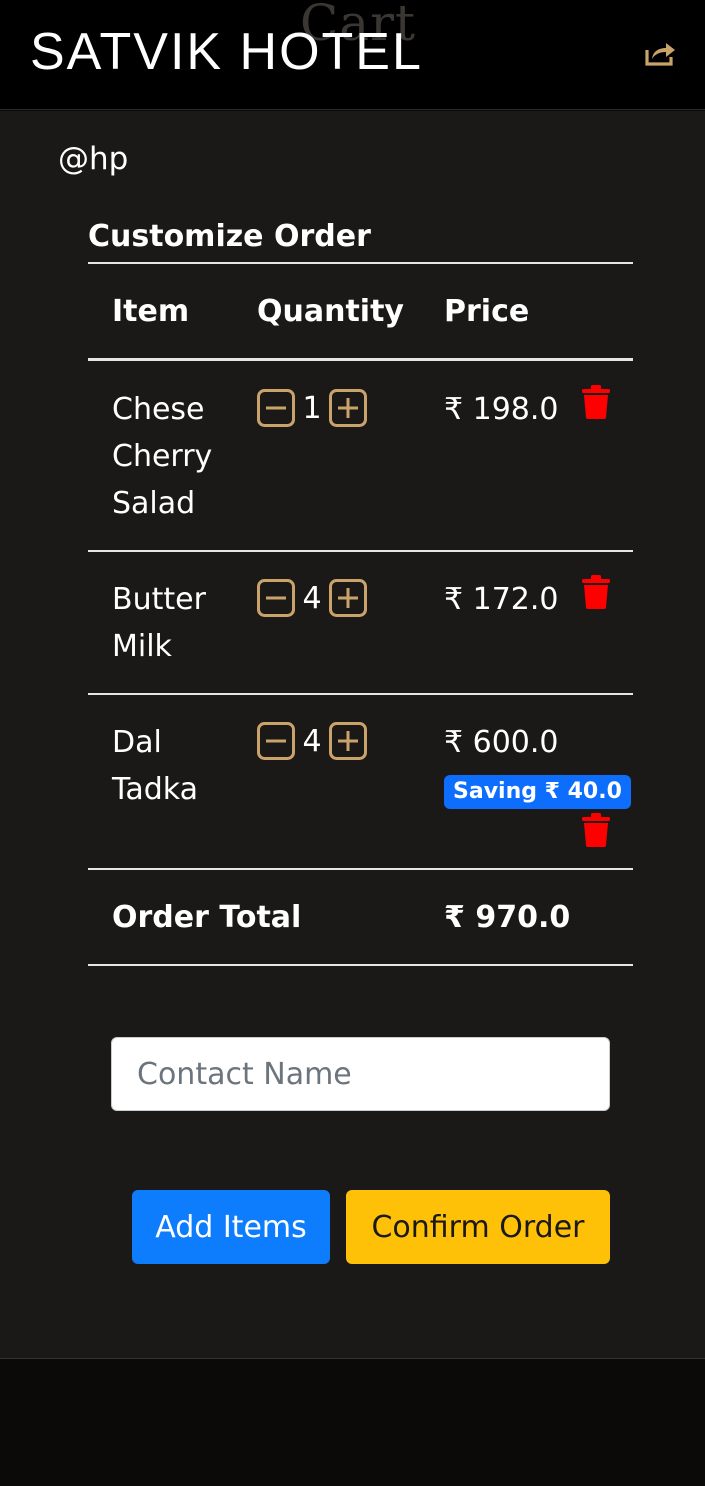 This screenshot has height=1486, width=705. I want to click on column-header-item: Item, so click(151, 311).